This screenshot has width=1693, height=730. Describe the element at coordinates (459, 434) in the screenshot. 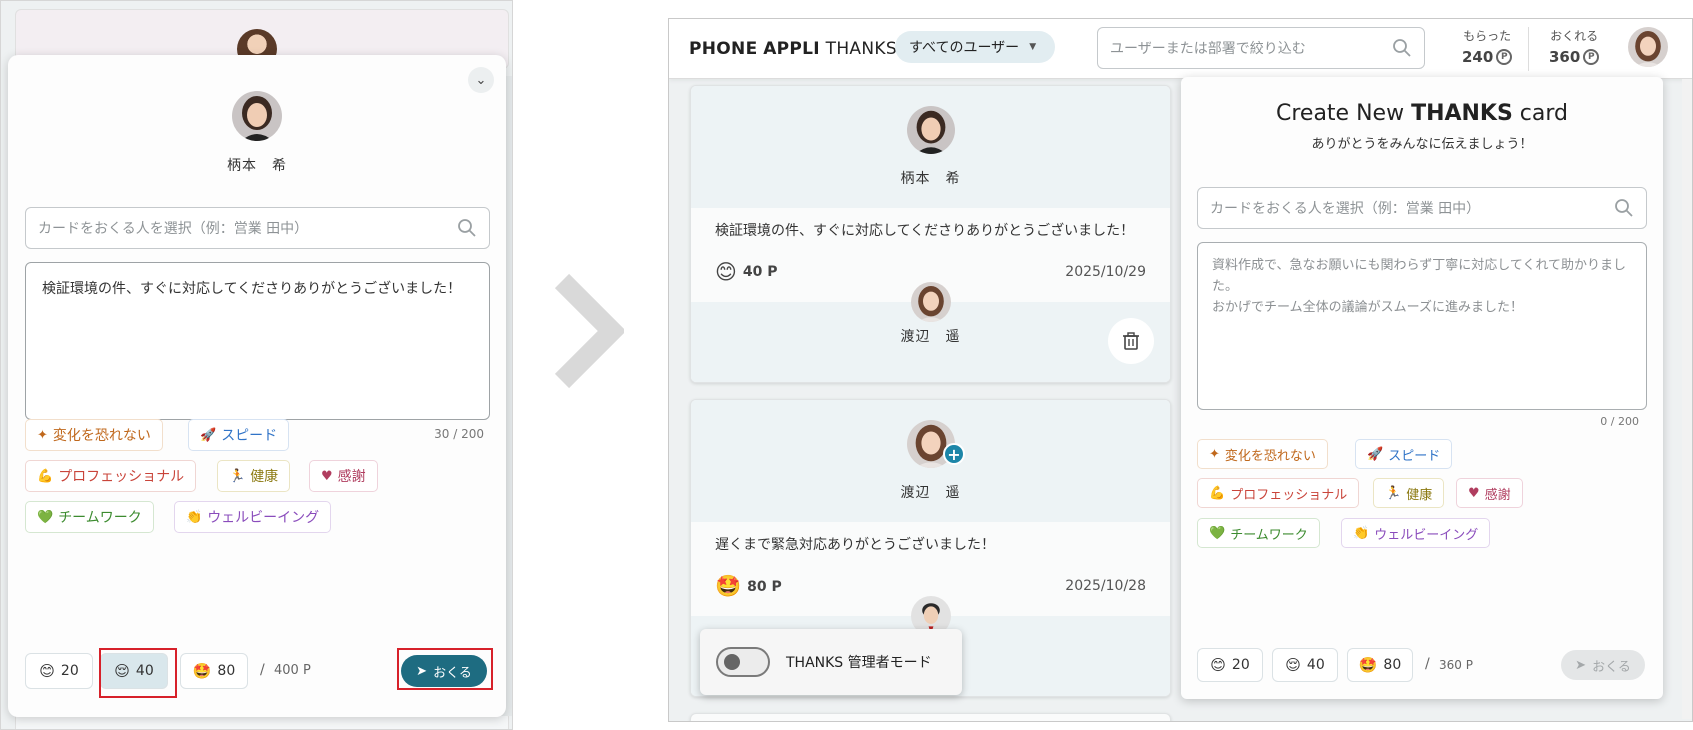

I see `char-count: 30 / 200` at that location.